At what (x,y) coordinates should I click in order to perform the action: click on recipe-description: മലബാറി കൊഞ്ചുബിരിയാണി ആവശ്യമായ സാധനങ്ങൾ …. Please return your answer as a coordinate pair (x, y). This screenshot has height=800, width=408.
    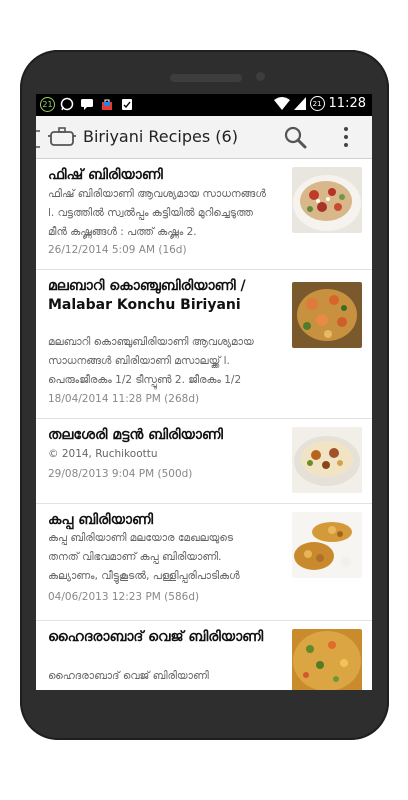
    Looking at the image, I should click on (170, 361).